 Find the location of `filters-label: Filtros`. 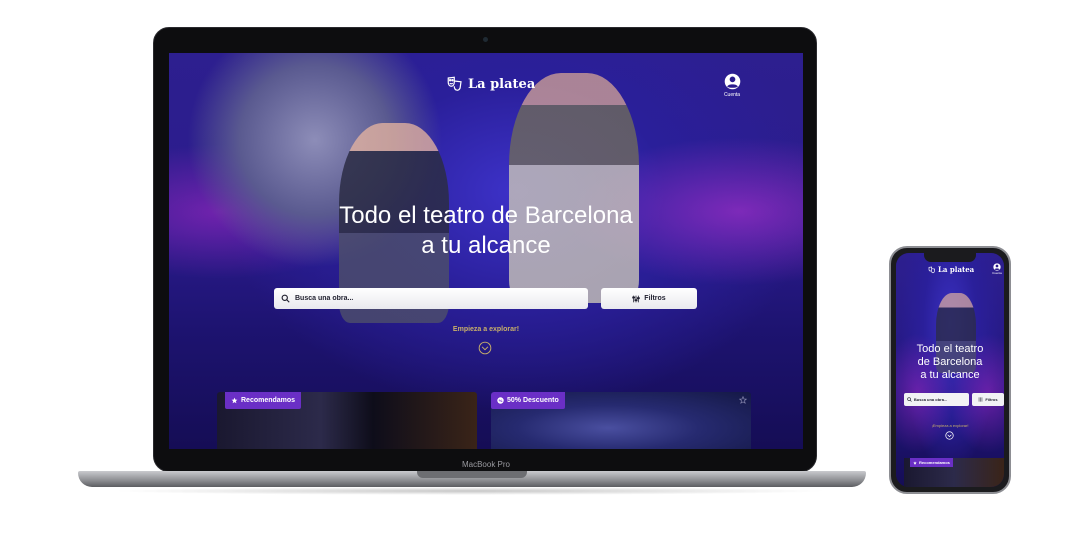

filters-label: Filtros is located at coordinates (655, 298).